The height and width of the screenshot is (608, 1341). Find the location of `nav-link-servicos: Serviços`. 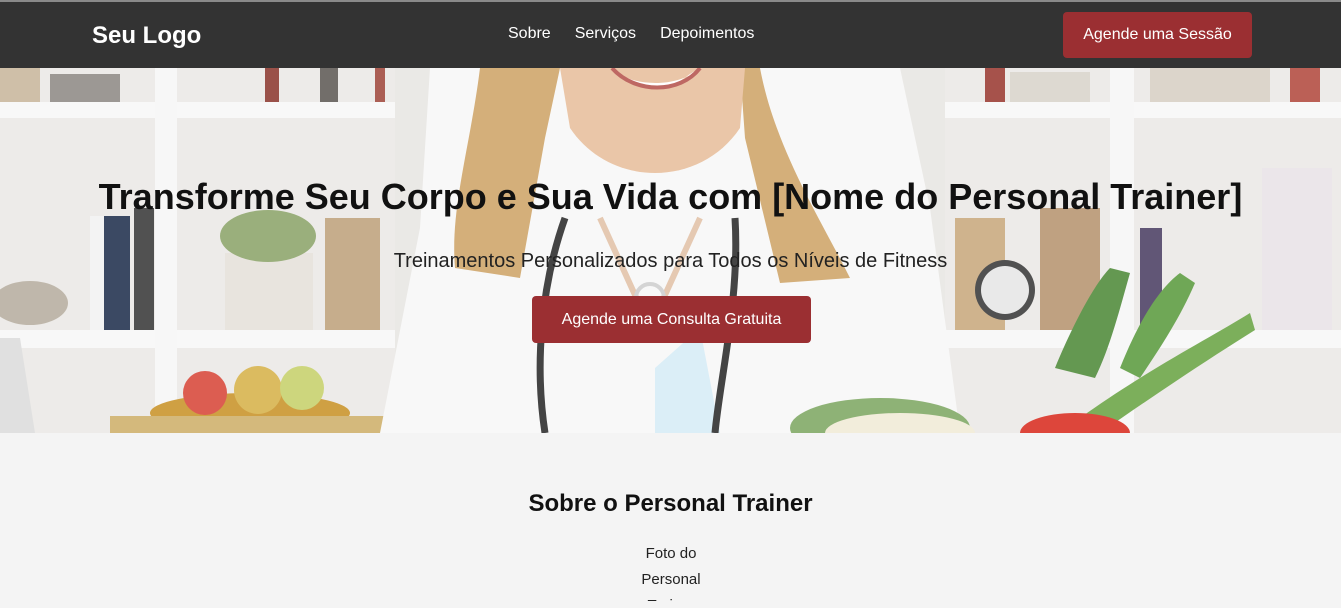

nav-link-servicos: Serviços is located at coordinates (605, 34).